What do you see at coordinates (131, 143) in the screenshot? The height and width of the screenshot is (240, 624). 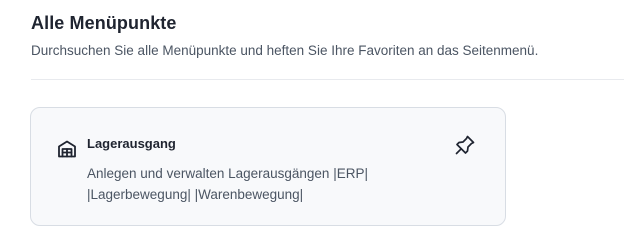 I see `menu-item-title: Lagerausgang` at bounding box center [131, 143].